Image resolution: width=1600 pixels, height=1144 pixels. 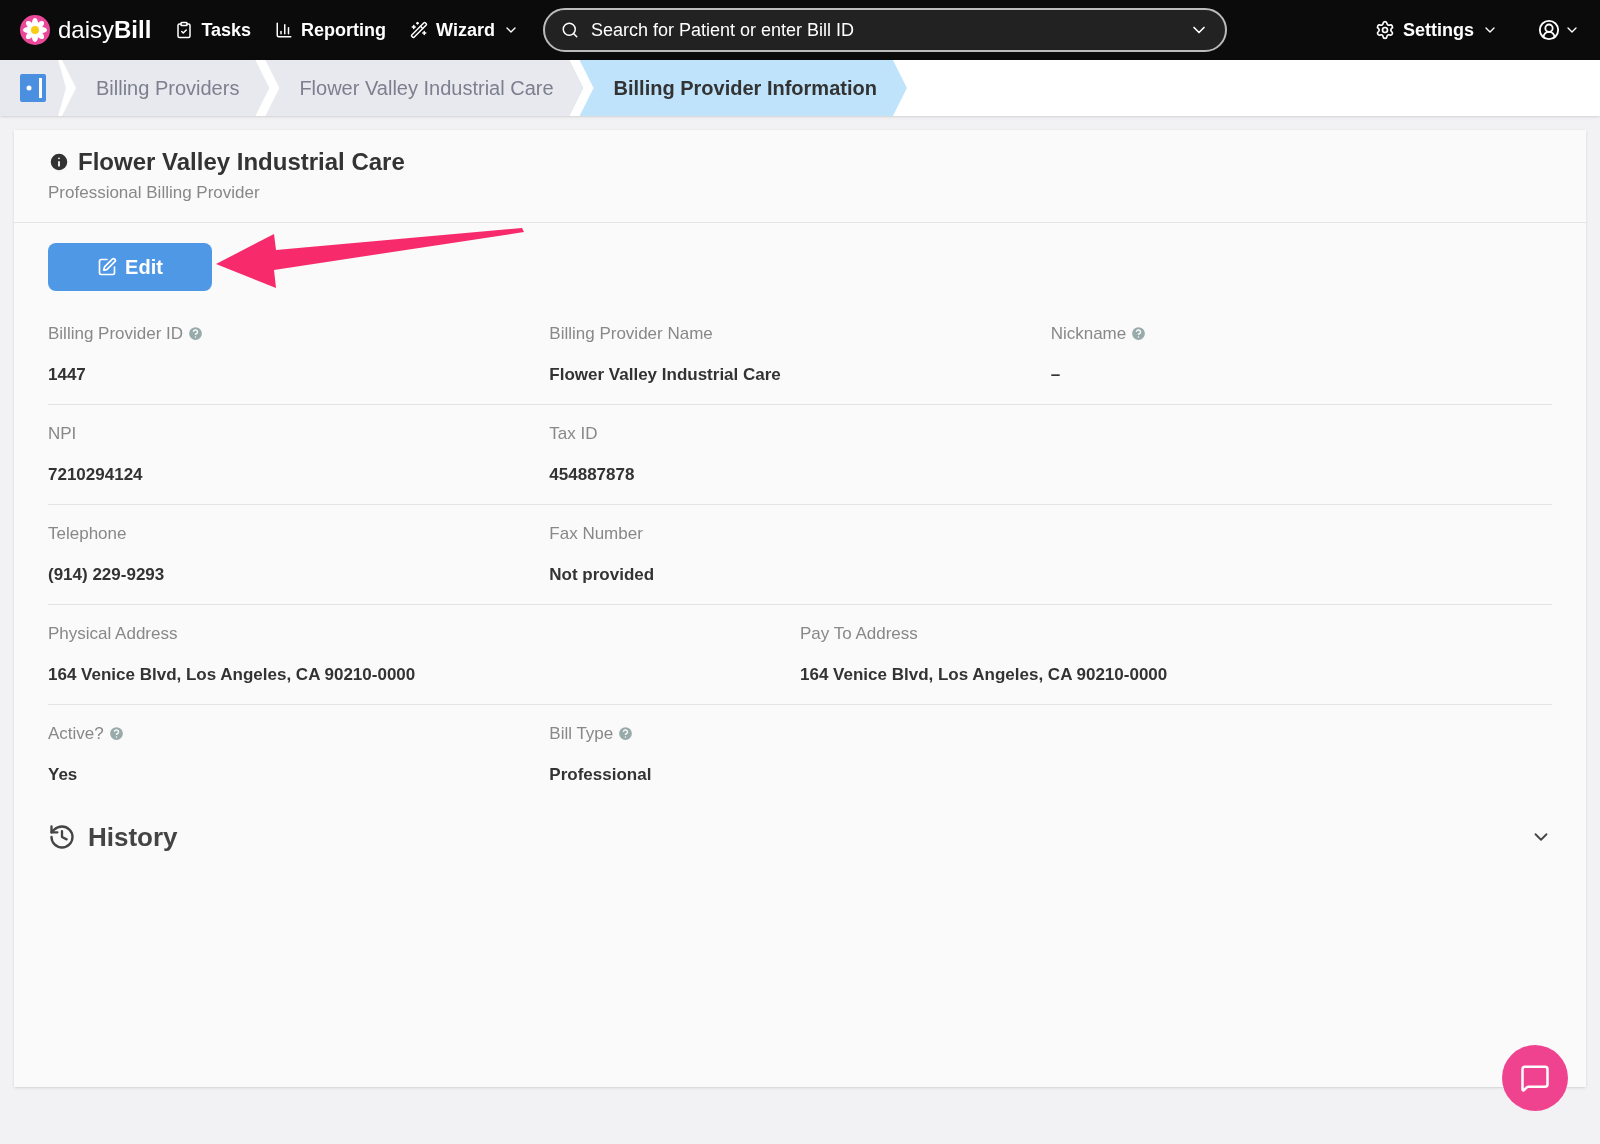 What do you see at coordinates (592, 475) in the screenshot?
I see `field-value: 454887878` at bounding box center [592, 475].